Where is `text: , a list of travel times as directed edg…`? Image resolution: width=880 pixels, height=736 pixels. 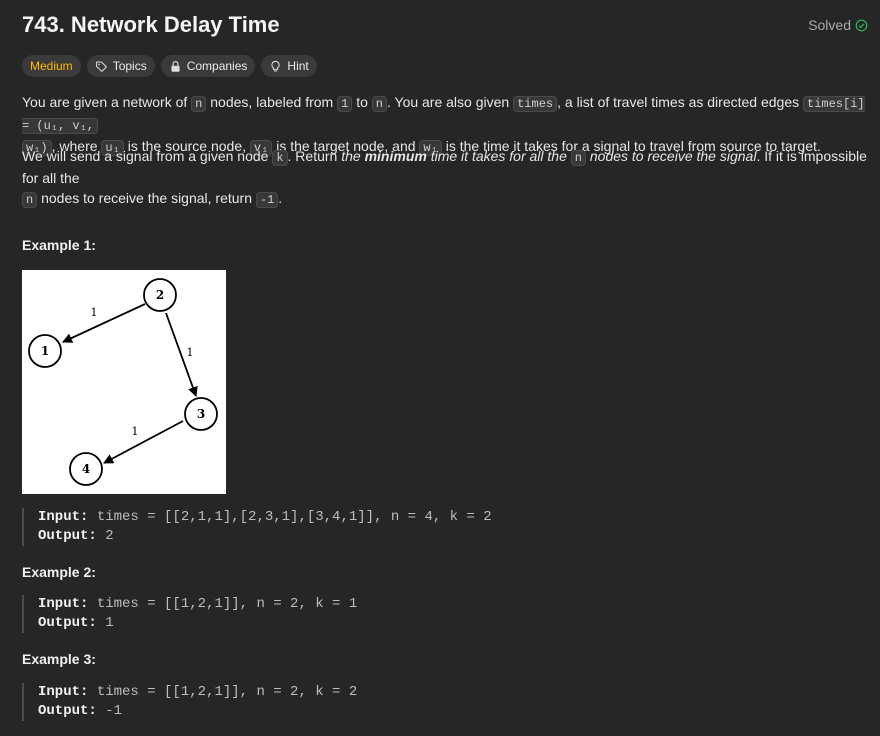
text: , a list of travel times as directed edg… is located at coordinates (680, 102).